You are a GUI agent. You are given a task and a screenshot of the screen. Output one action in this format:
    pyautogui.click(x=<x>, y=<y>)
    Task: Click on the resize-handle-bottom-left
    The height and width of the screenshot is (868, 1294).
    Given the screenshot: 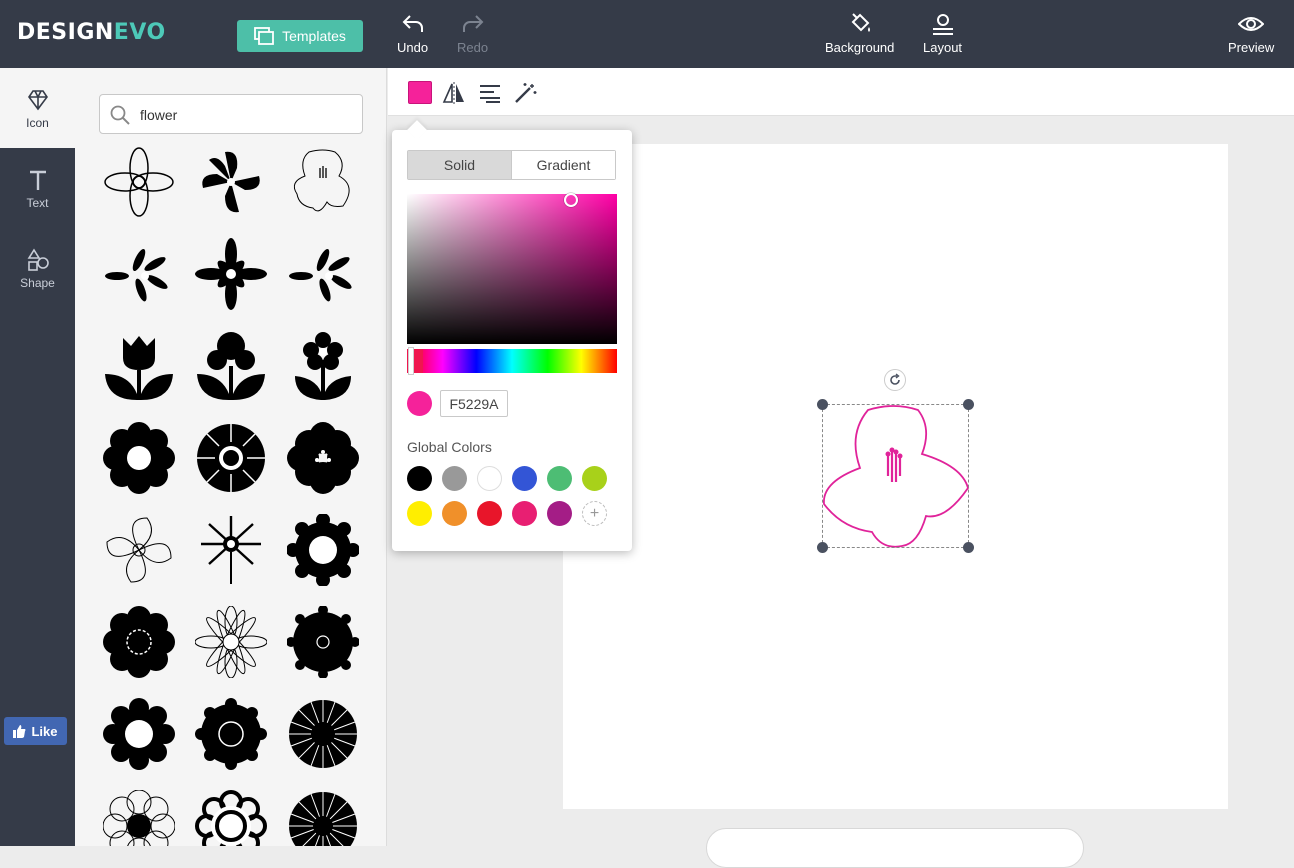 What is the action you would take?
    pyautogui.click(x=822, y=547)
    